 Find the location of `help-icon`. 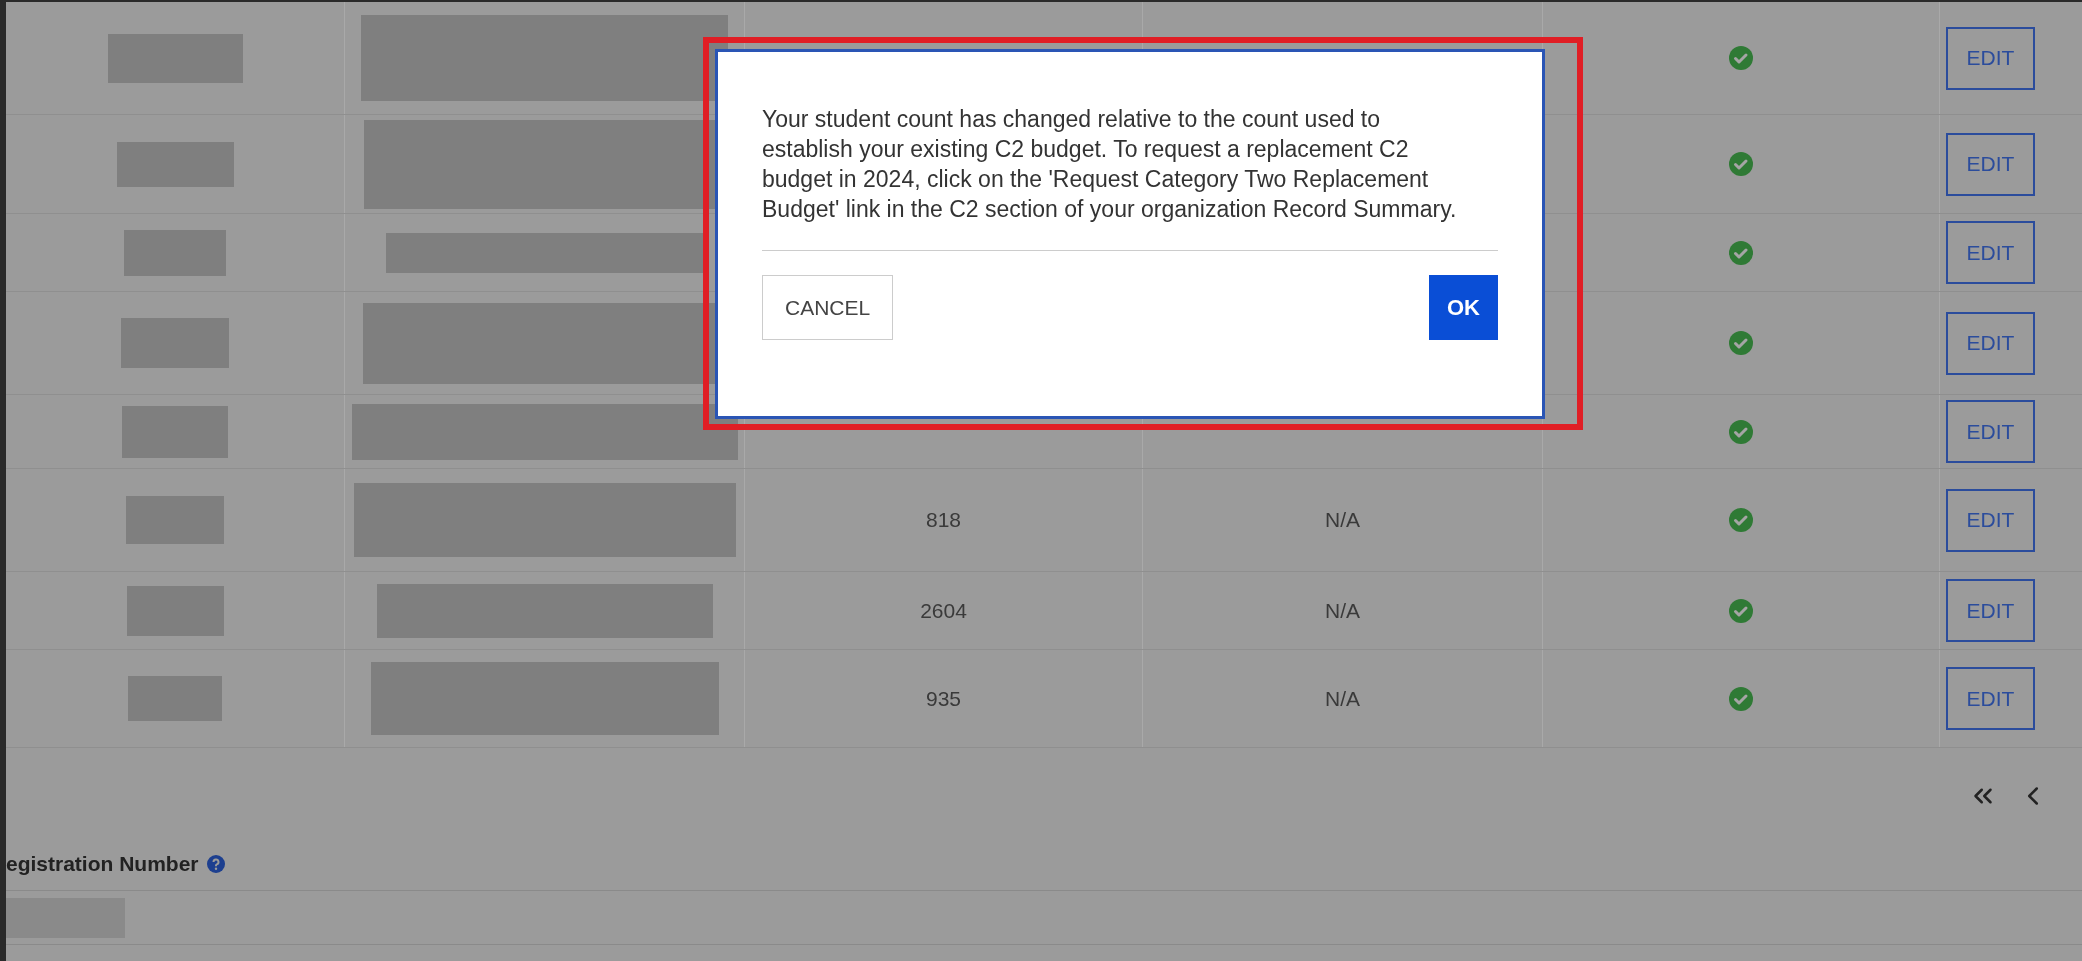

help-icon is located at coordinates (215, 864).